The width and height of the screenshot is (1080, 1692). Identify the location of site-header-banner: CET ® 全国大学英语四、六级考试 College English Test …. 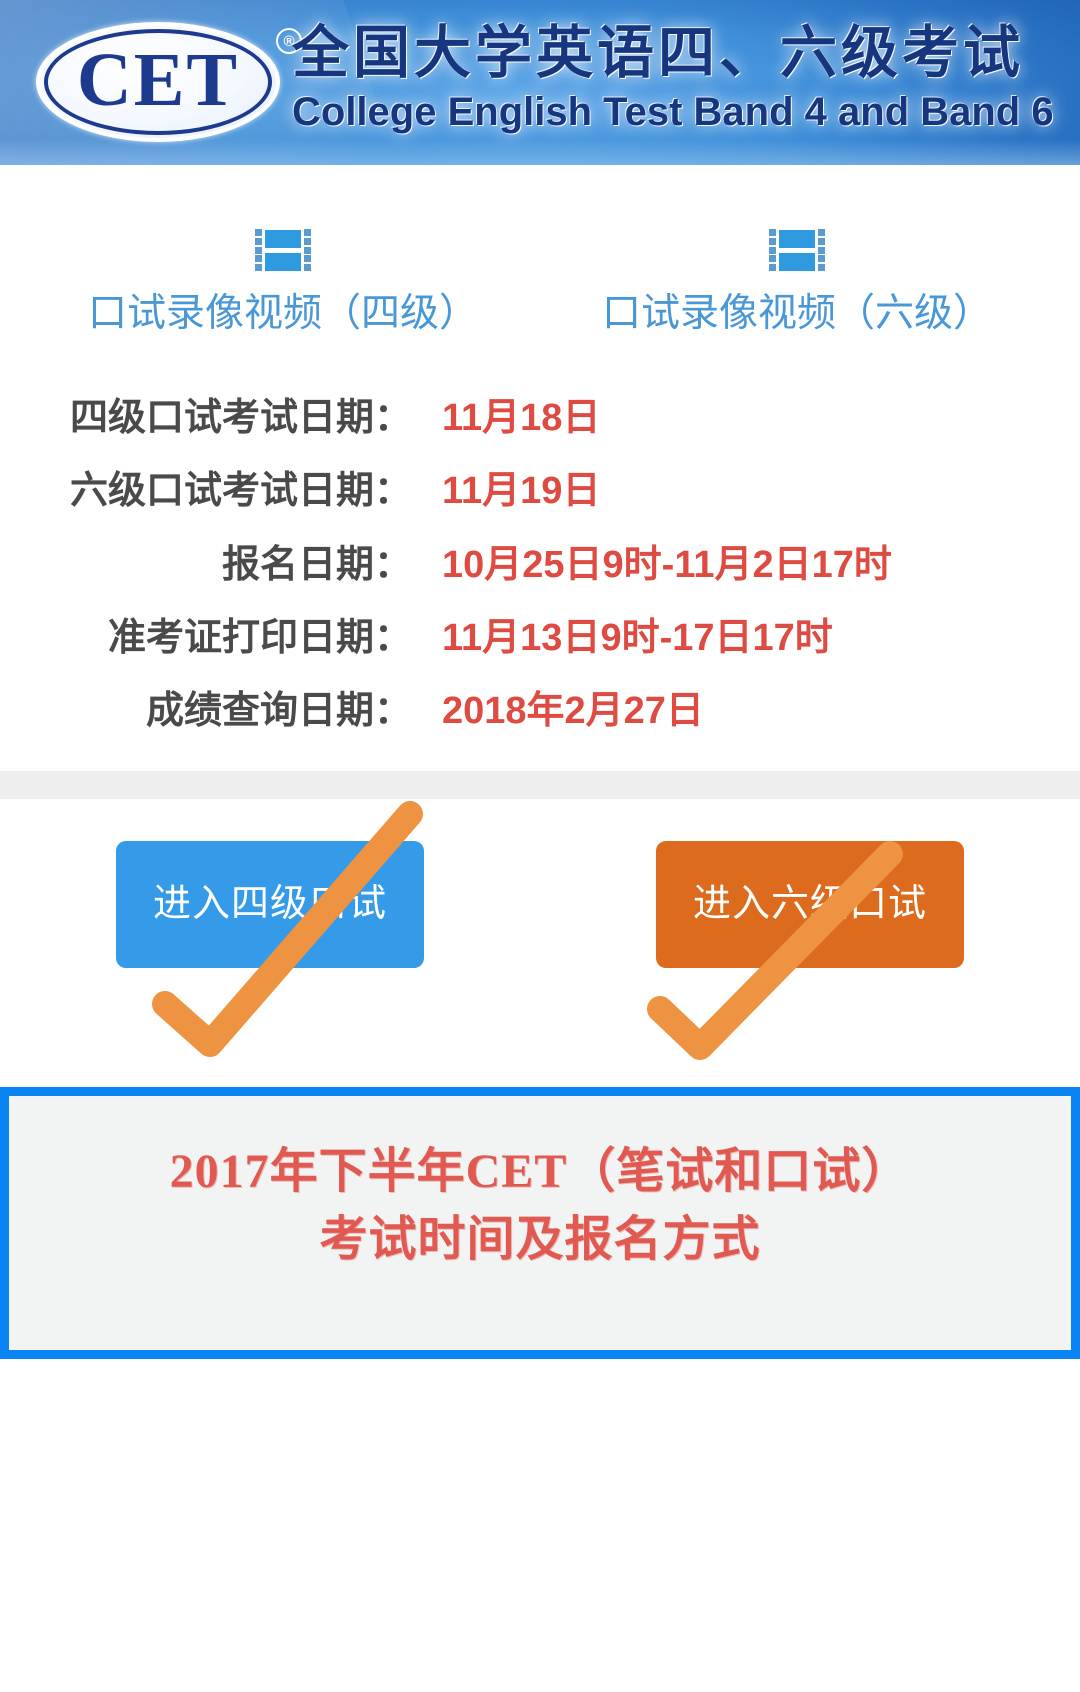
(540, 82).